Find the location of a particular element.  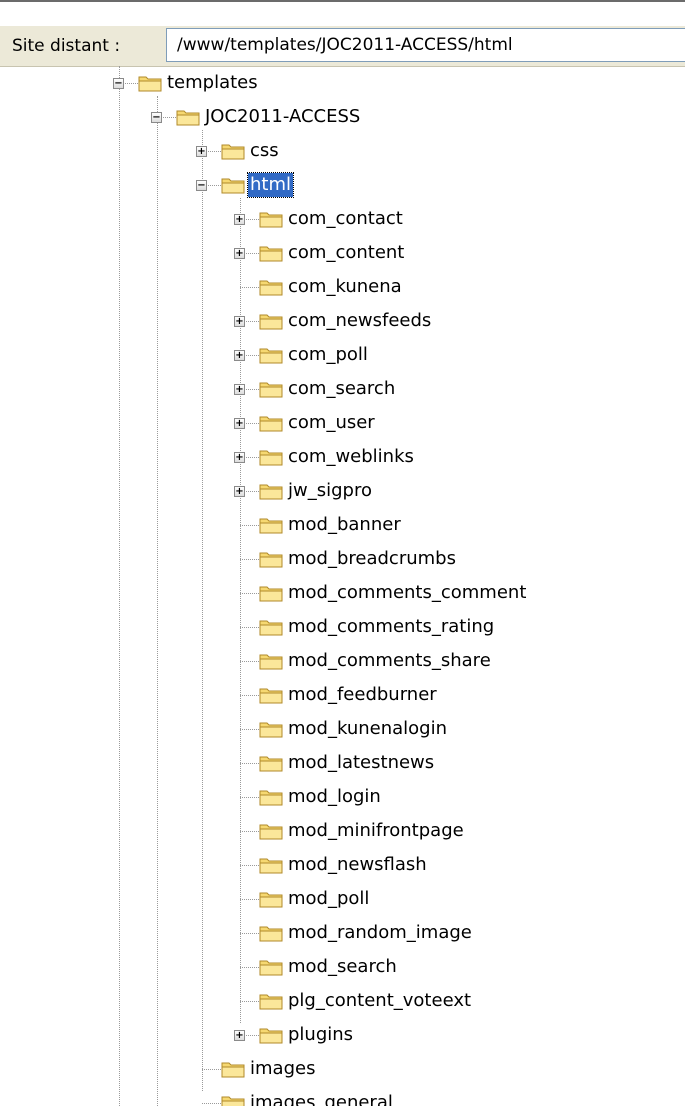

folder-label: mod_newsflash is located at coordinates (357, 865).